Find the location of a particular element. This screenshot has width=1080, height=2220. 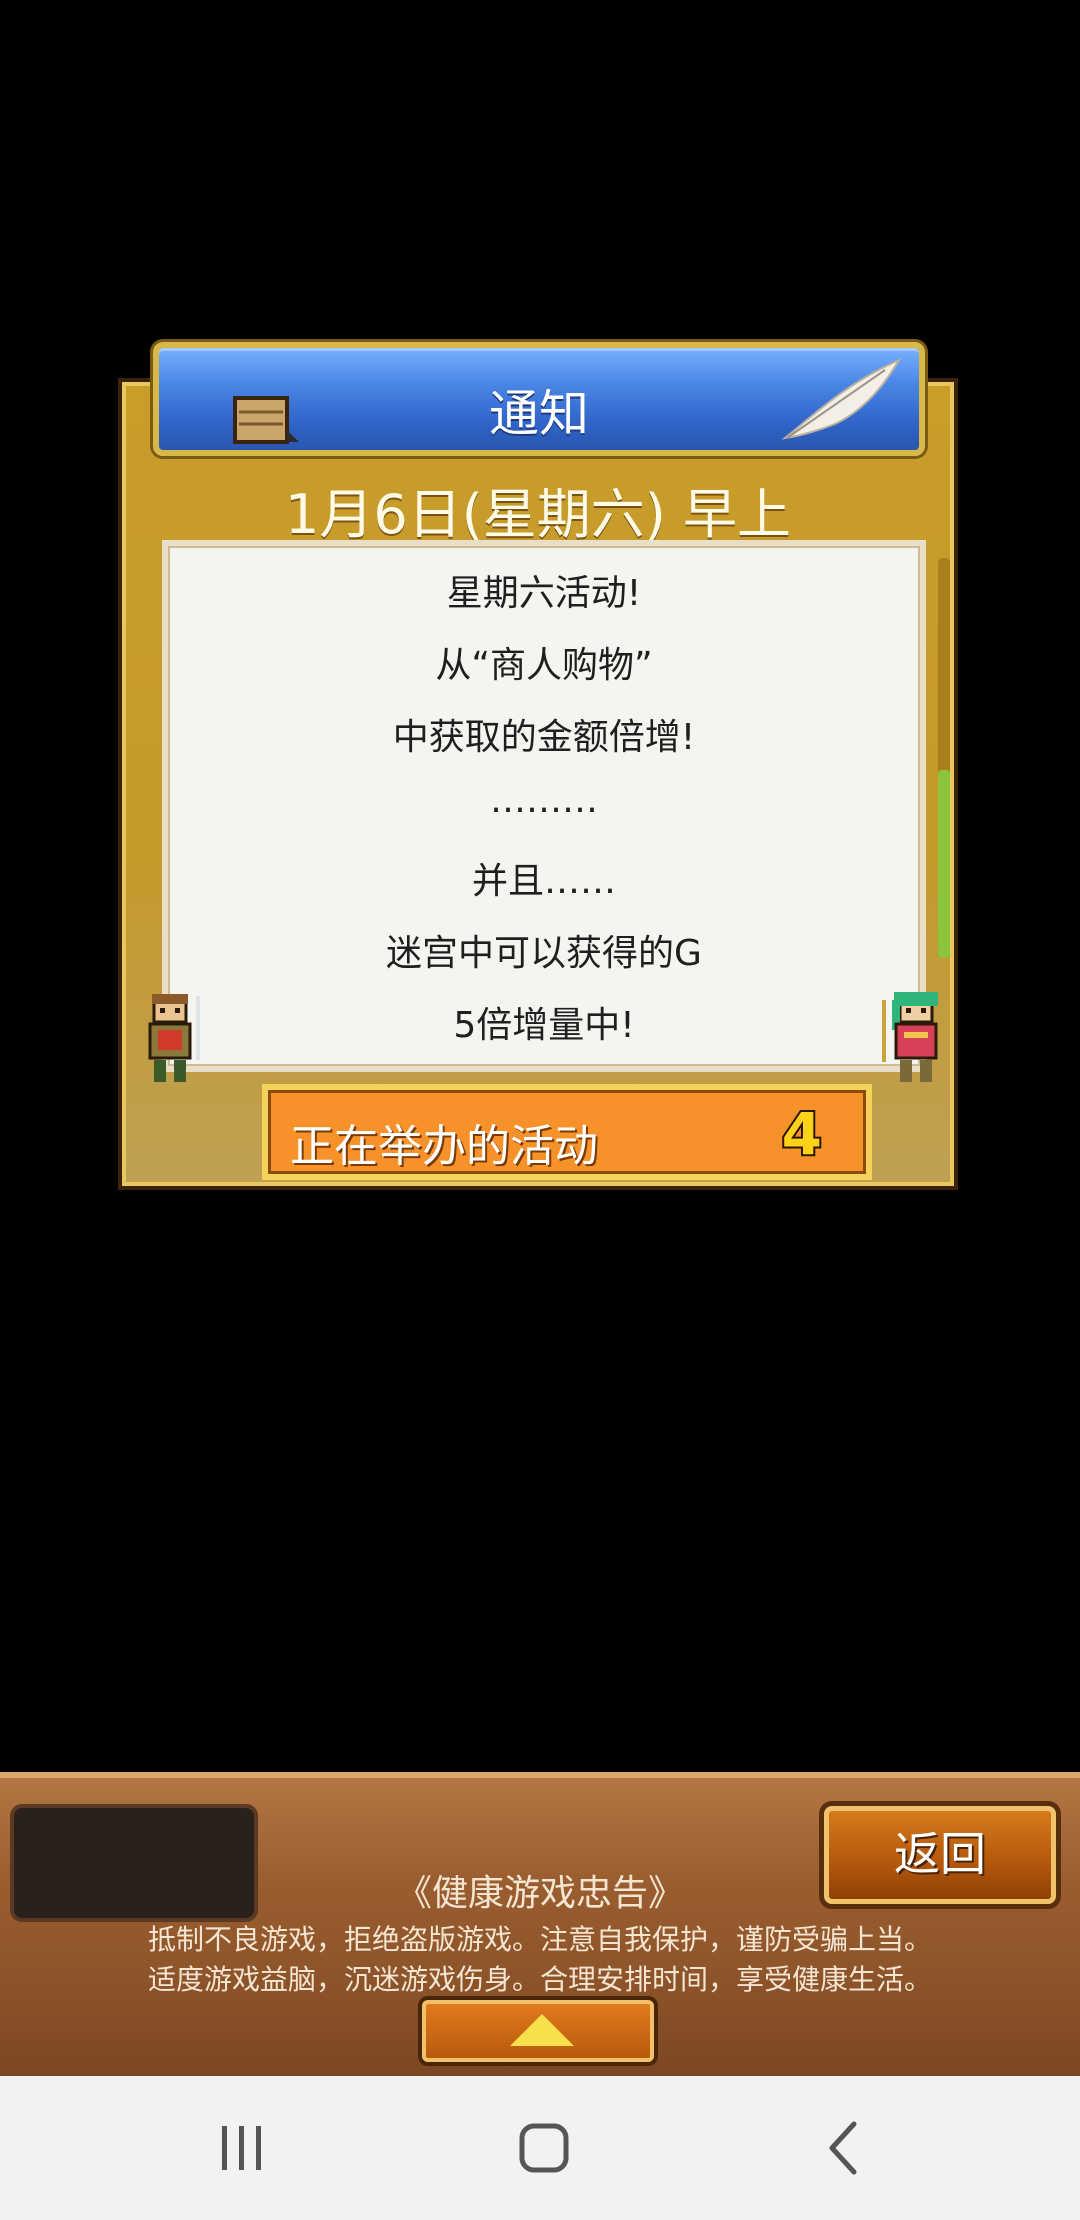

recent-apps-icon is located at coordinates (242, 2148).